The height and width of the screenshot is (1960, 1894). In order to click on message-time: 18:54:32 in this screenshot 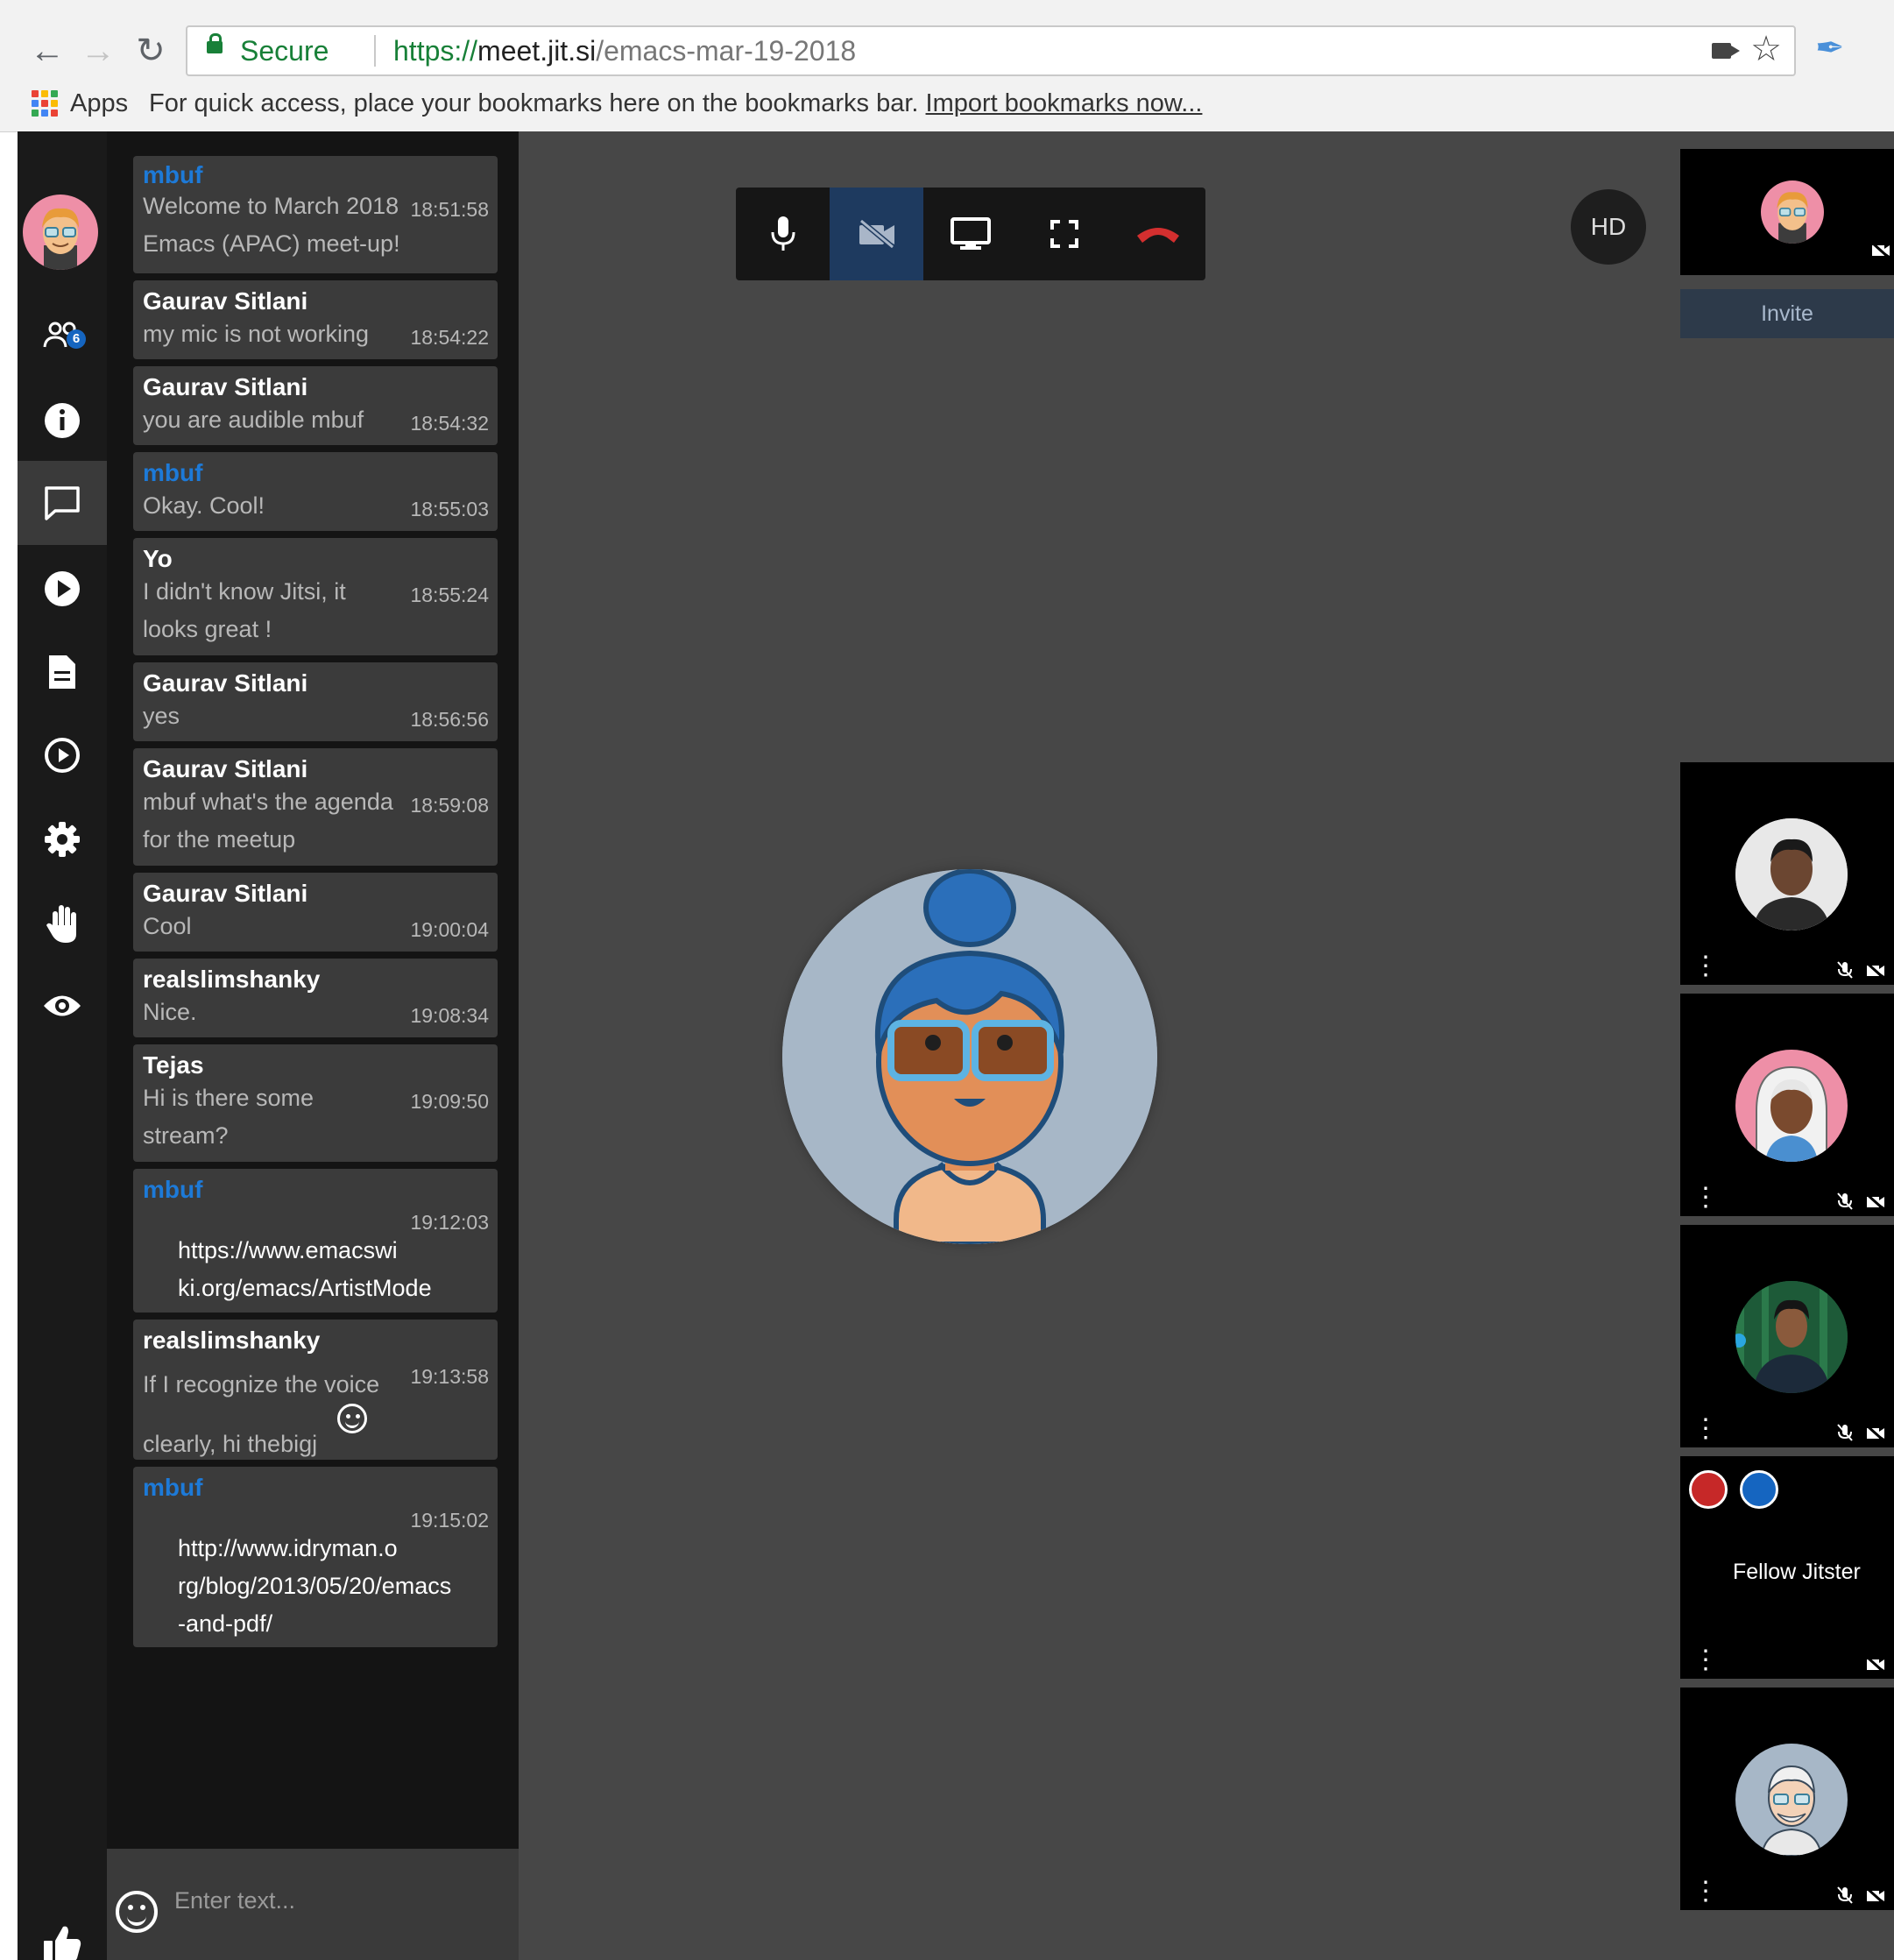, I will do `click(449, 423)`.